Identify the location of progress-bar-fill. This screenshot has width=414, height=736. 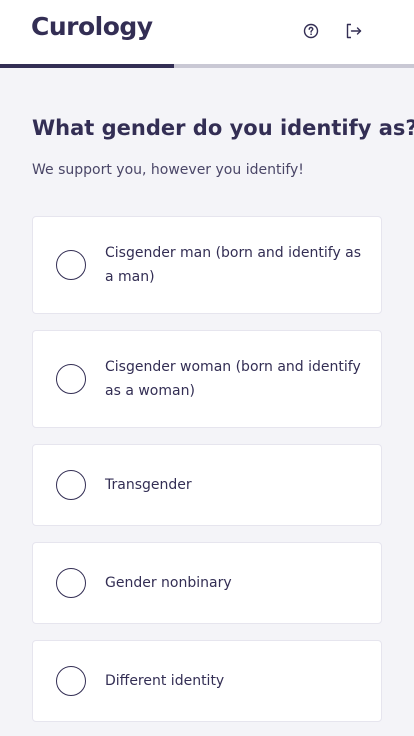
(87, 66).